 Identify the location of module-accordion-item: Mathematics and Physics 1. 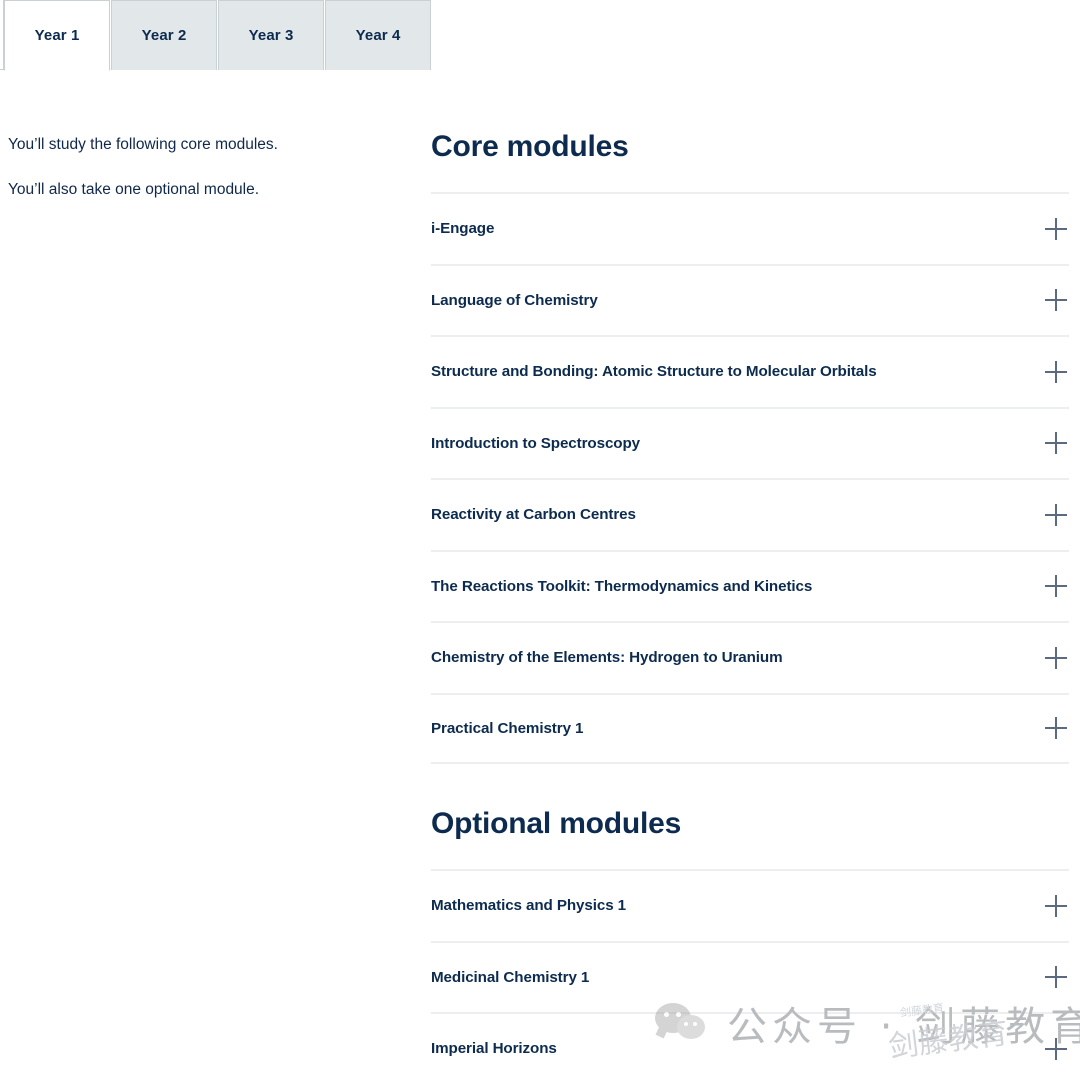
(750, 905).